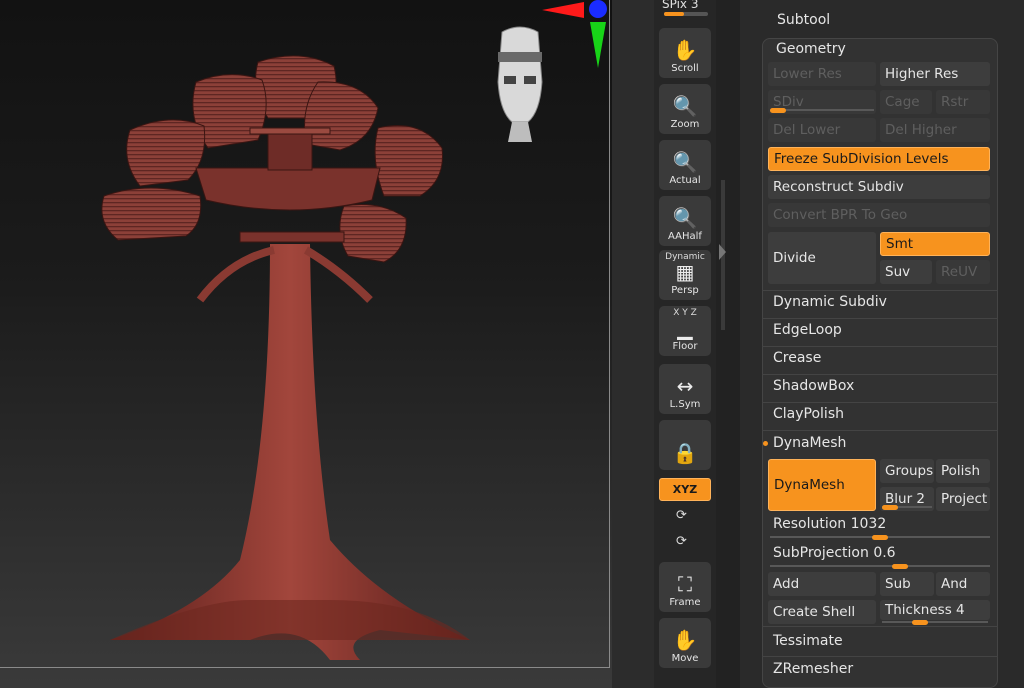 The image size is (1024, 688). What do you see at coordinates (765, 443) in the screenshot?
I see `dynamesh-active-dot` at bounding box center [765, 443].